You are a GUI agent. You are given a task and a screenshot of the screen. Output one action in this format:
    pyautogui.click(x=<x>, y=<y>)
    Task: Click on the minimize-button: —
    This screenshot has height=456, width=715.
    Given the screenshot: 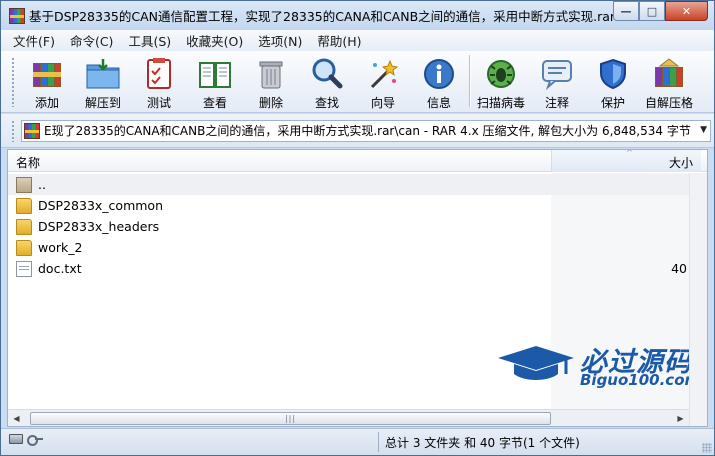 What is the action you would take?
    pyautogui.click(x=626, y=11)
    